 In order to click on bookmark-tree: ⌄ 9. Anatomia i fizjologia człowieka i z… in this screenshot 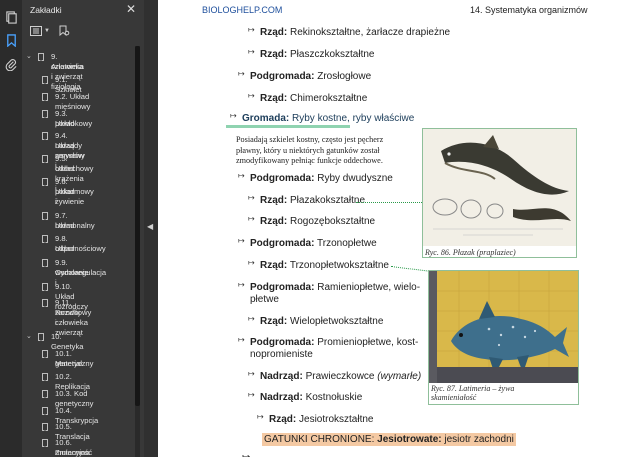, I will do `click(66, 254)`.